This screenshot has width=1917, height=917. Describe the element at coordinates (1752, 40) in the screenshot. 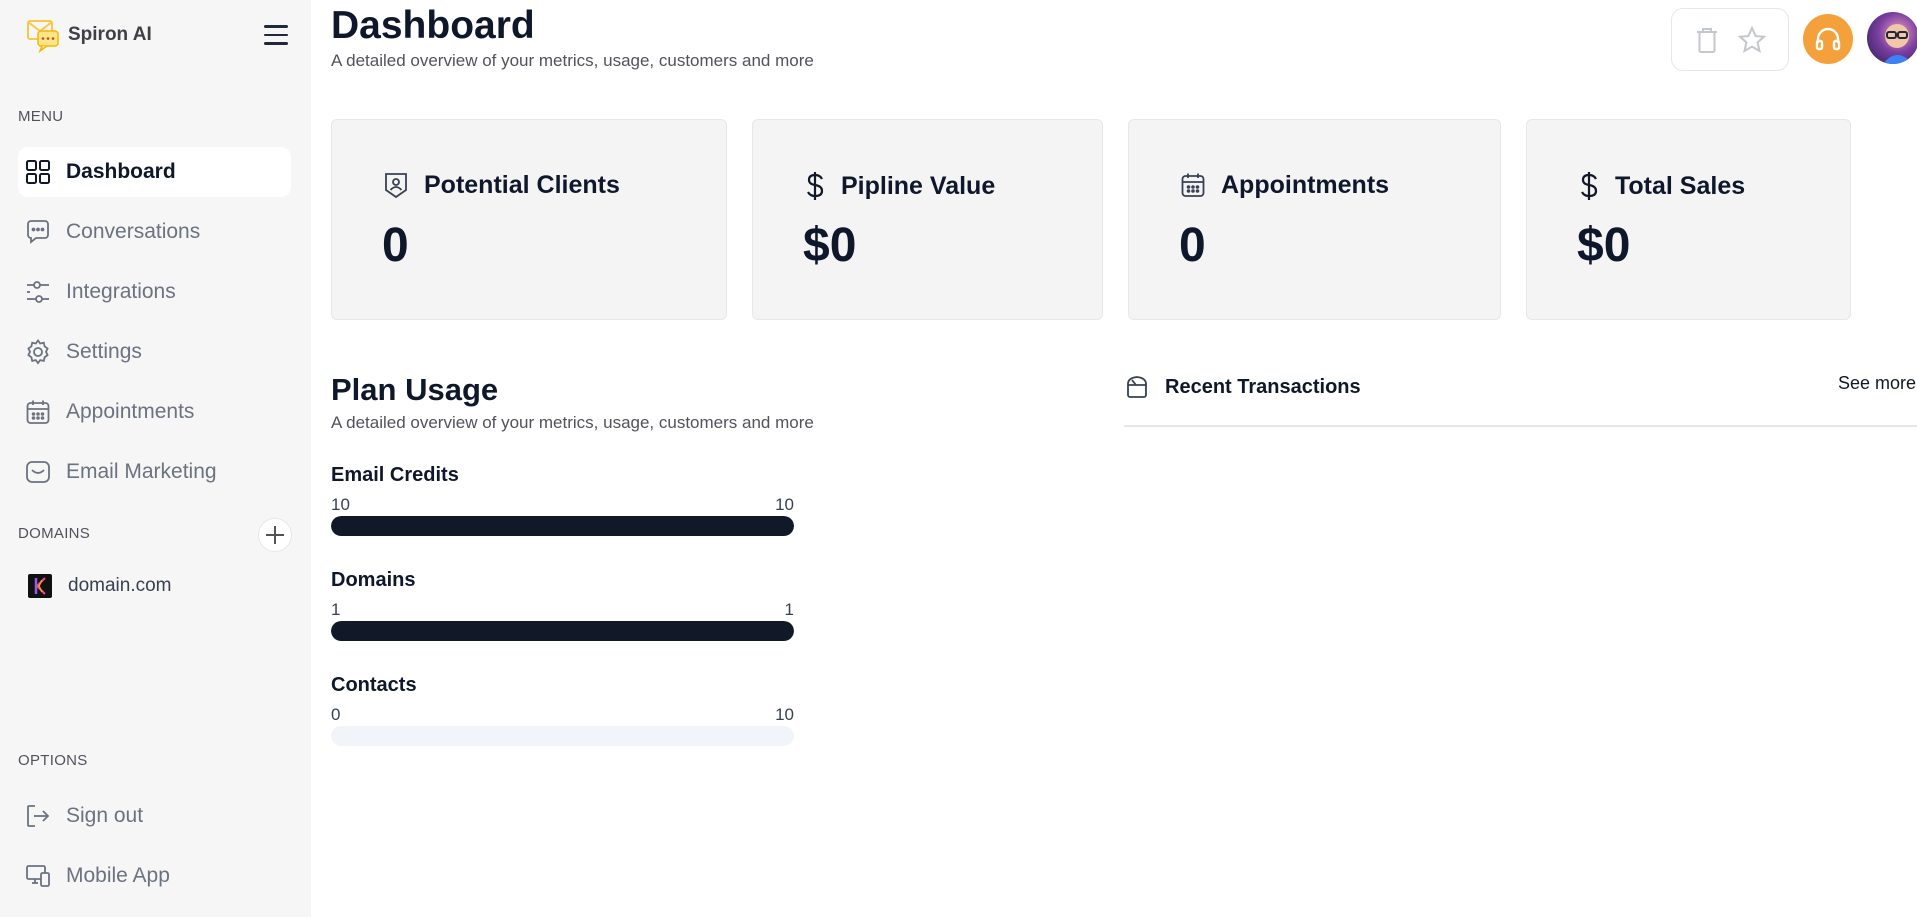

I see `star-icon` at that location.